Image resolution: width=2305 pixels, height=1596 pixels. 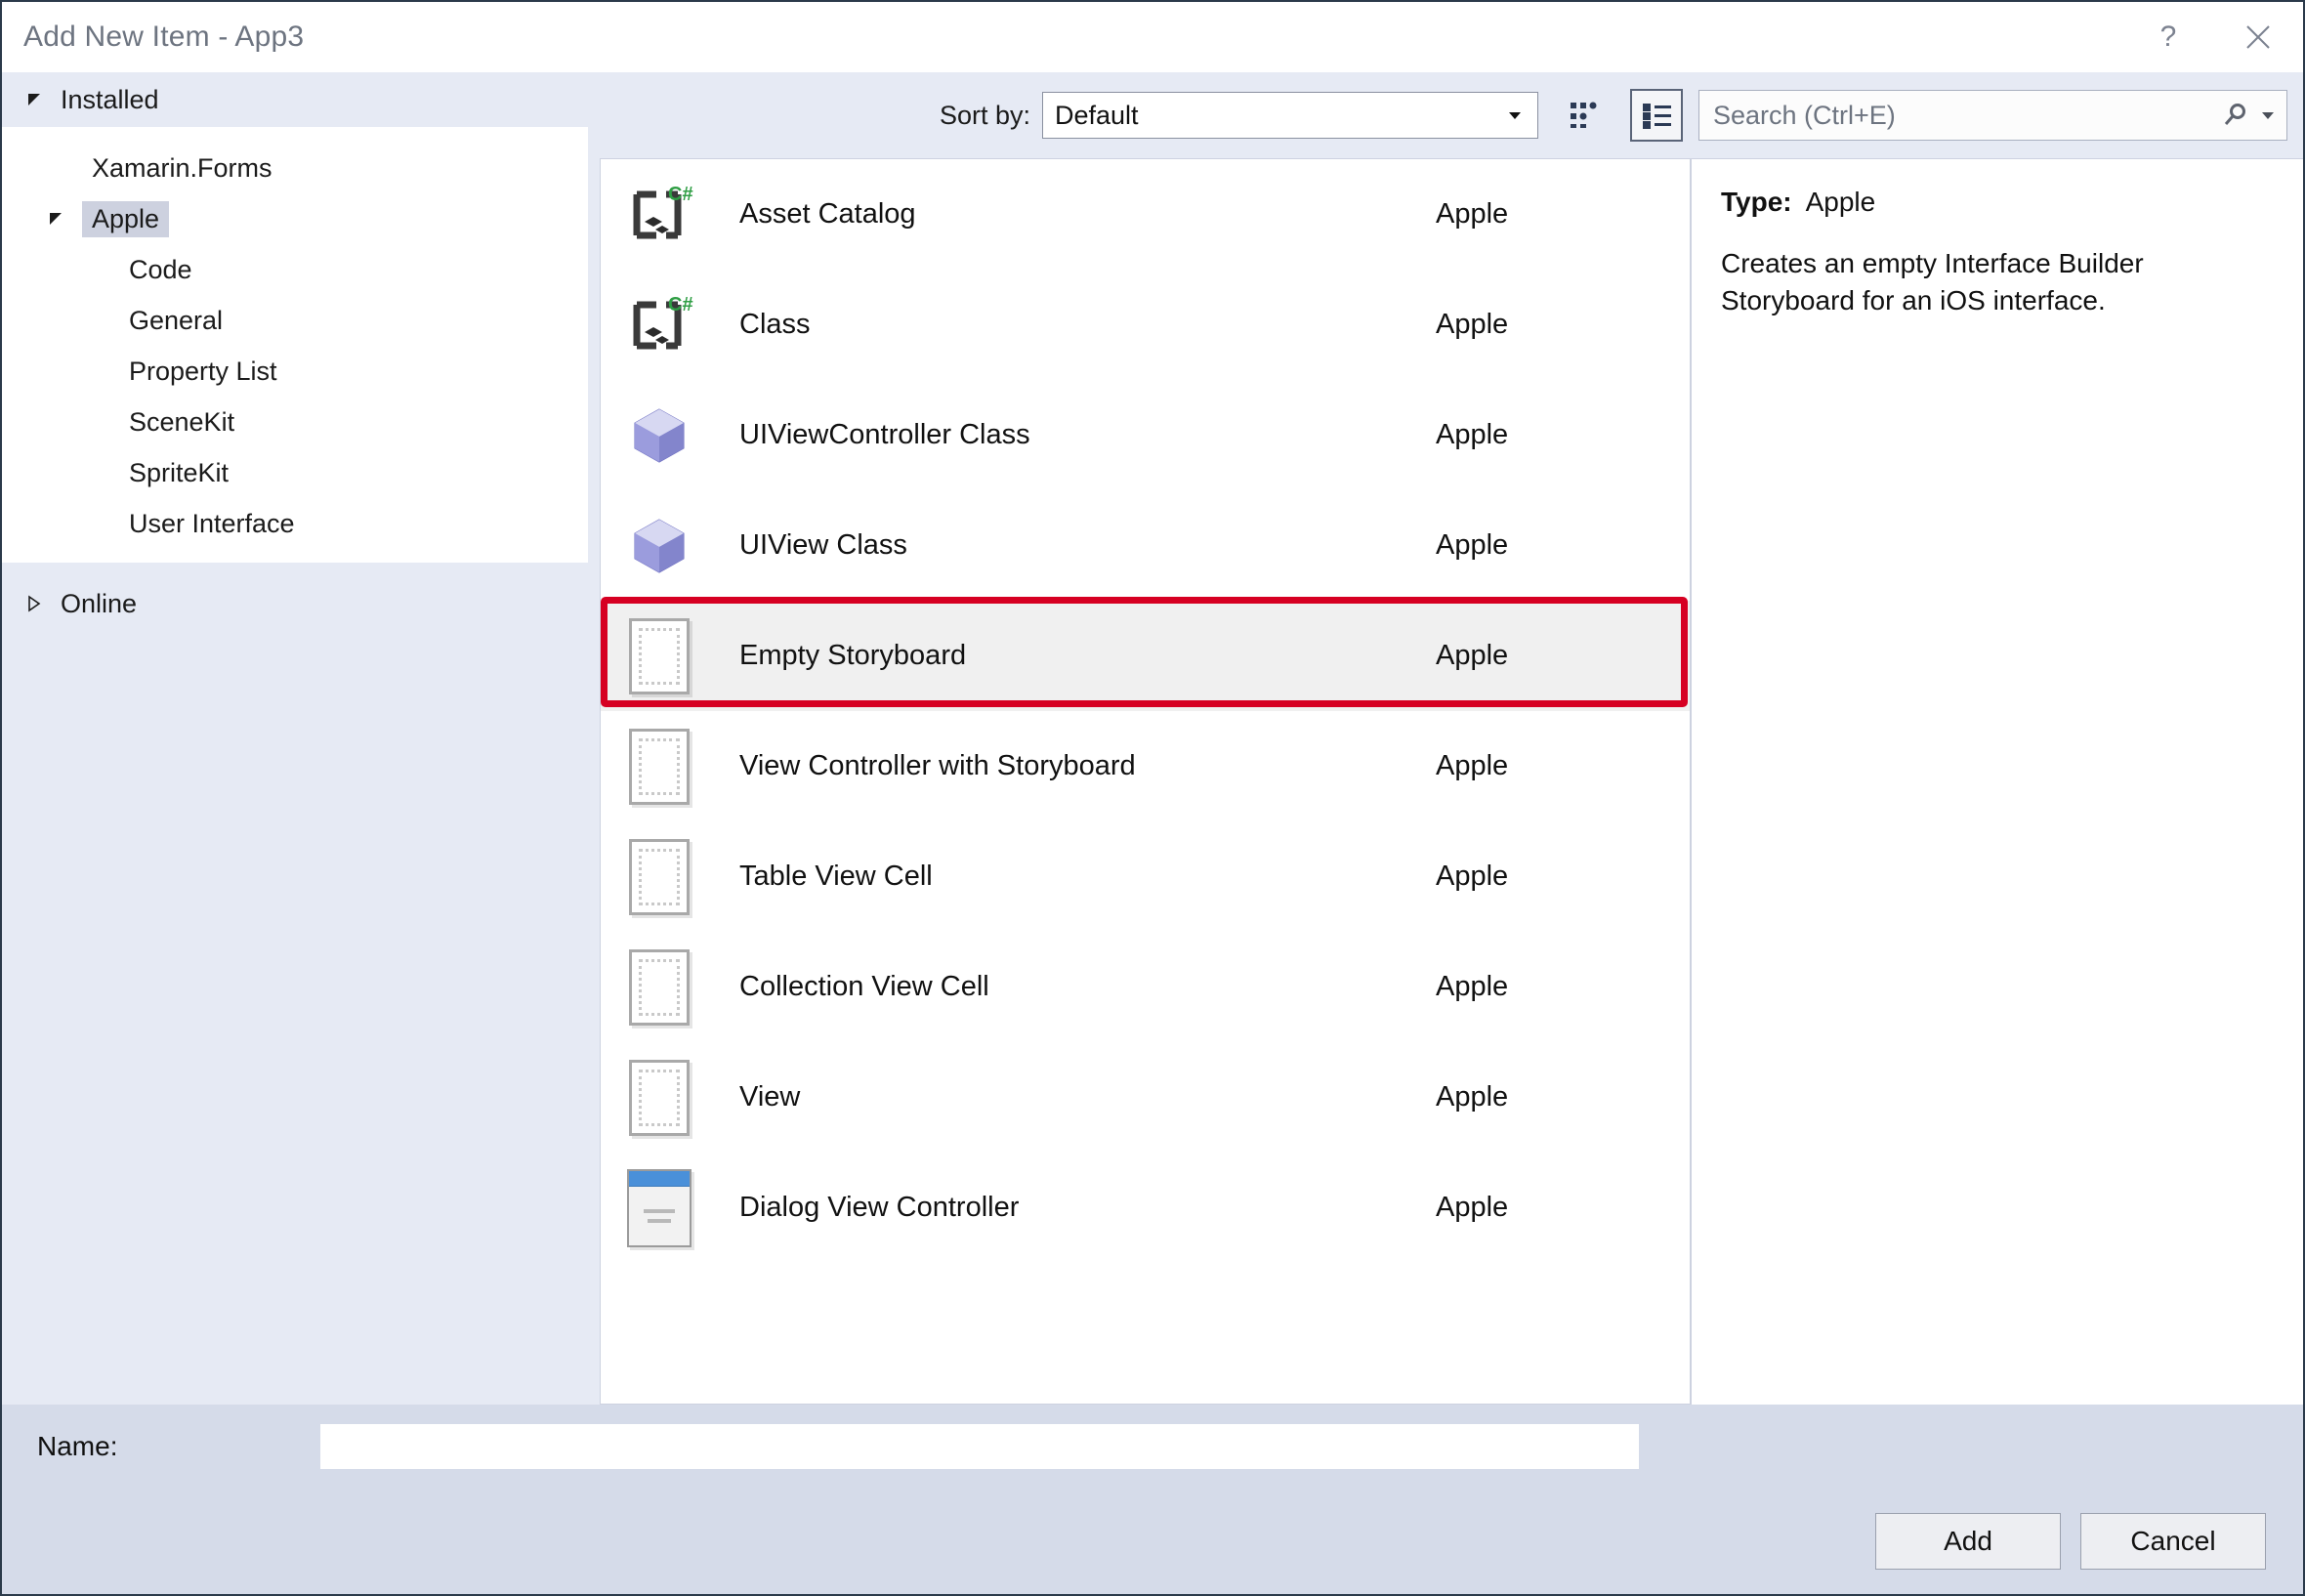 What do you see at coordinates (1145, 987) in the screenshot?
I see `list-item: Collection View Cell Apple` at bounding box center [1145, 987].